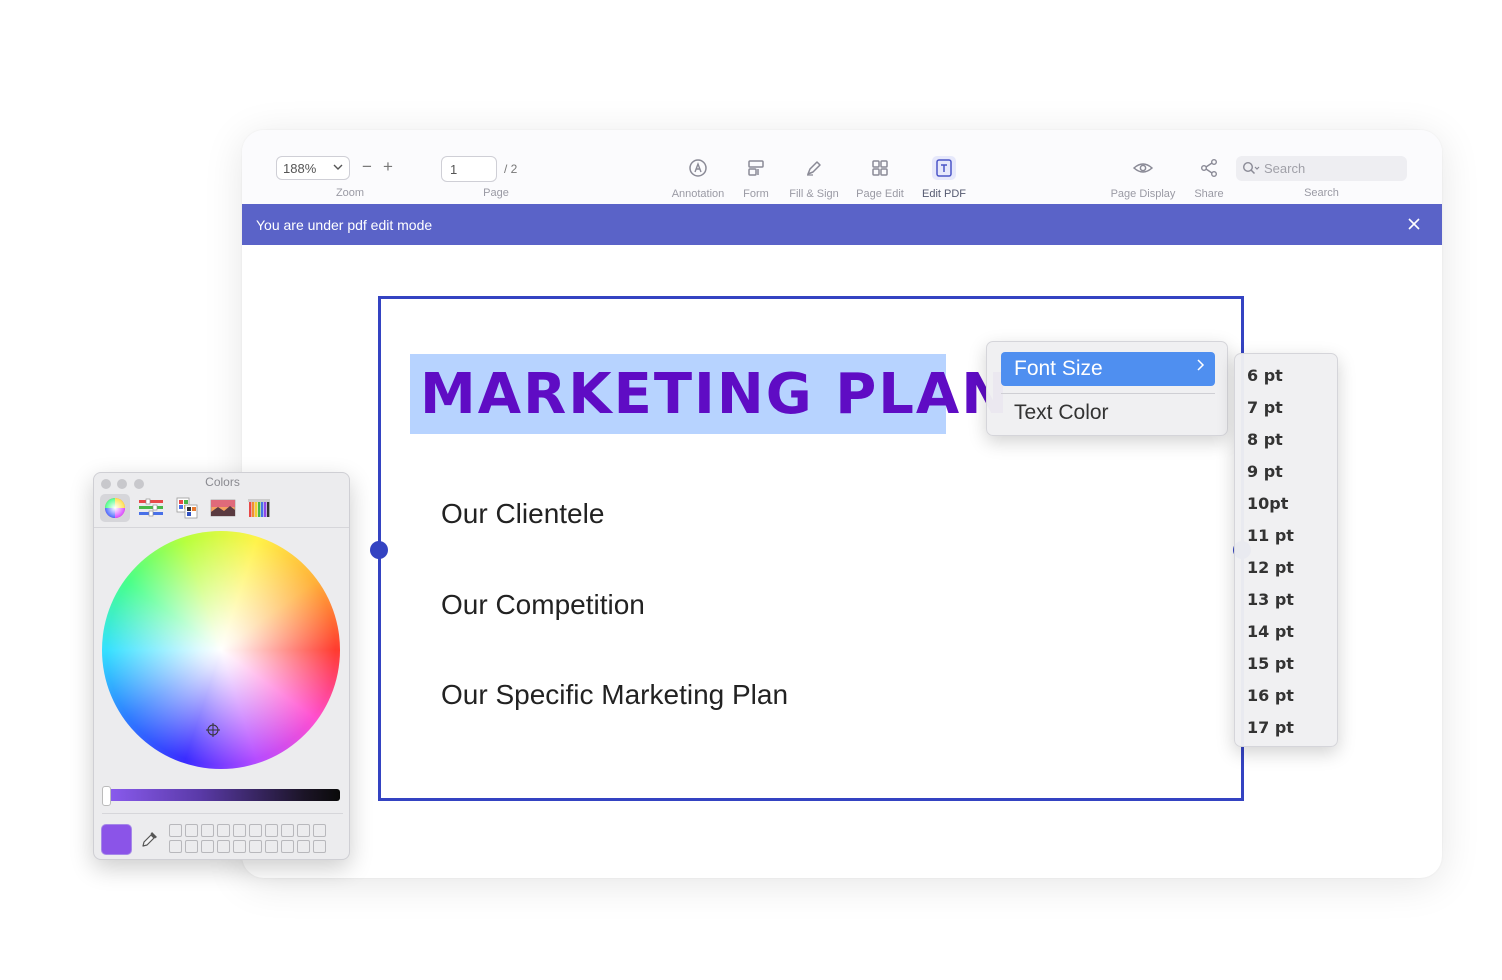 The width and height of the screenshot is (1502, 980). I want to click on share-icon, so click(1209, 168).